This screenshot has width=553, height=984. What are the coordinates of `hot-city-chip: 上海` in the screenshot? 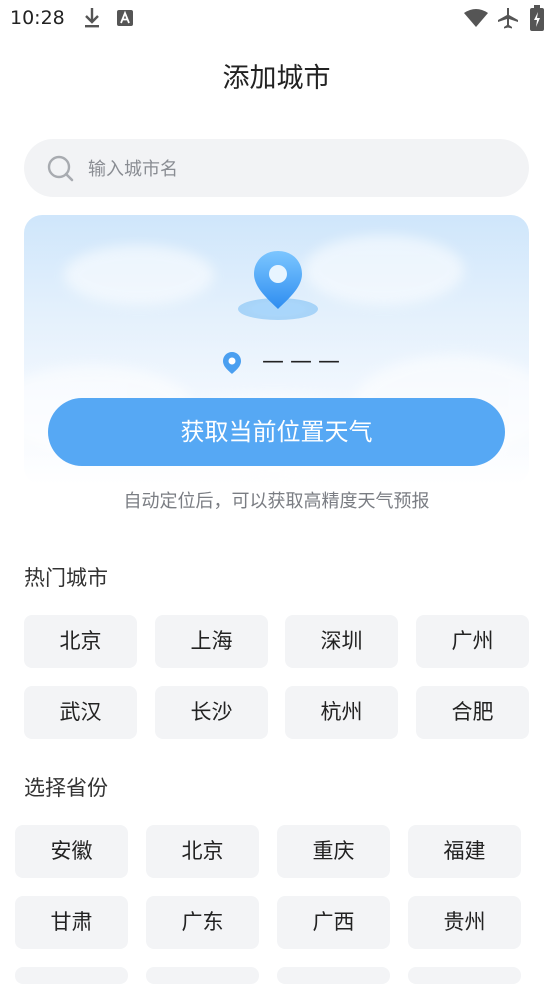 It's located at (211, 641).